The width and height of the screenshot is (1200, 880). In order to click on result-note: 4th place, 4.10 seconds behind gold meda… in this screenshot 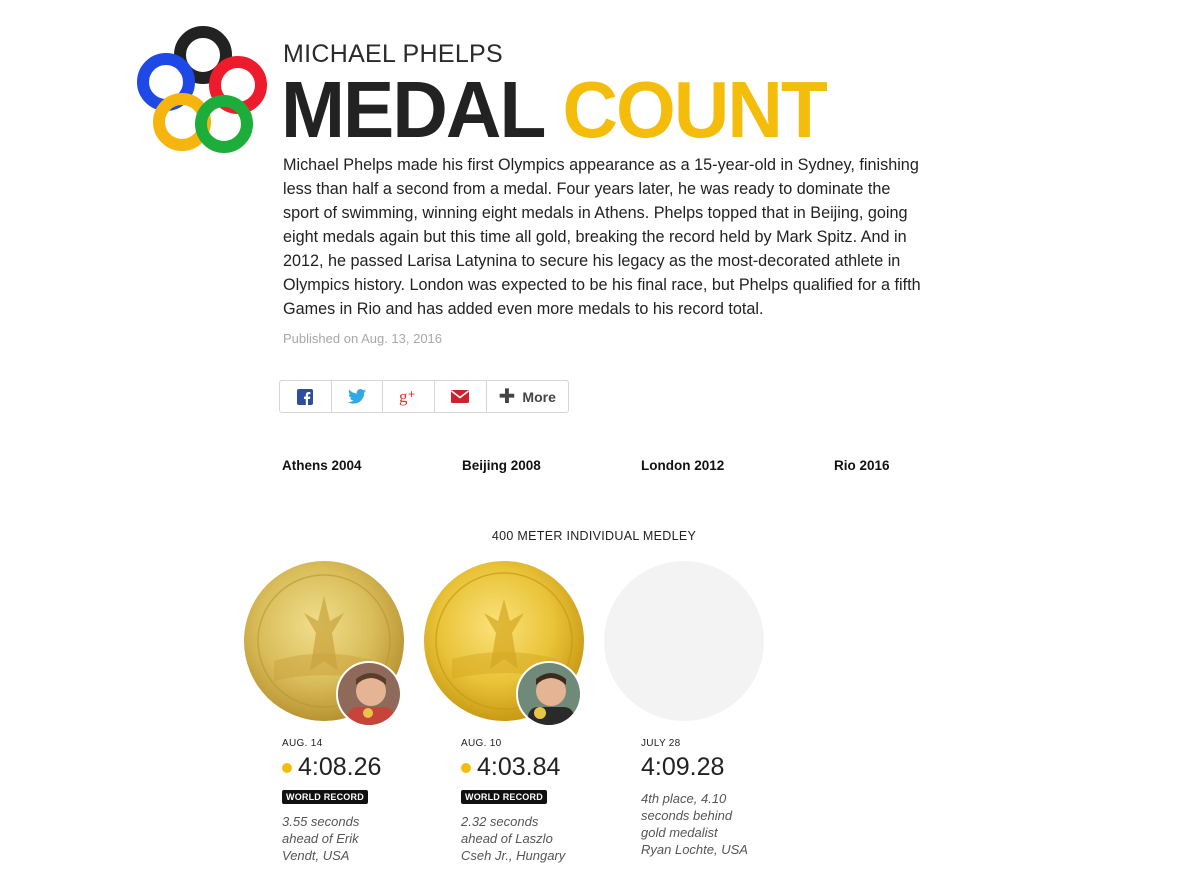, I will do `click(694, 824)`.